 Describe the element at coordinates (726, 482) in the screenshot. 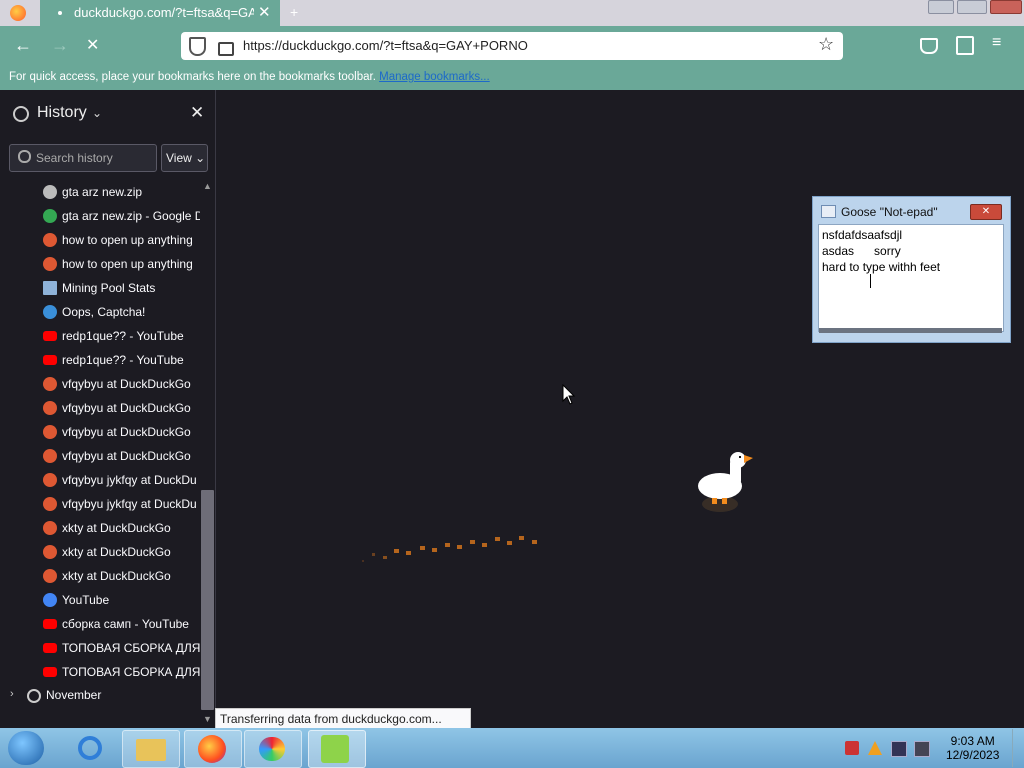

I see `desktop-goose` at that location.